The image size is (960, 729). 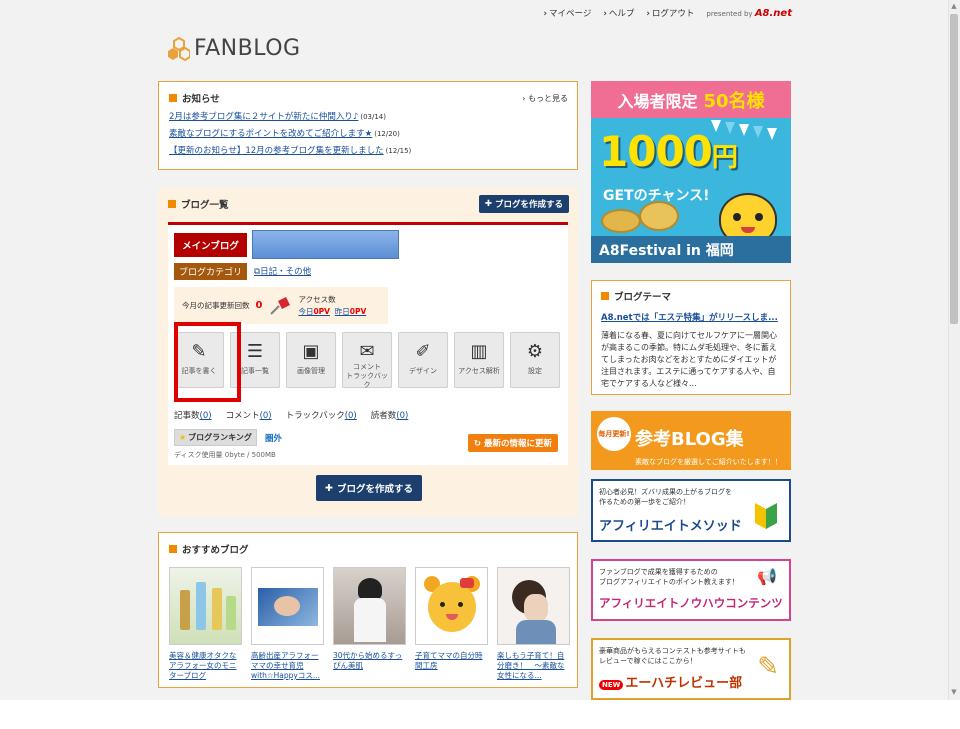 I want to click on design-button: ✐ デザイン, so click(x=423, y=360).